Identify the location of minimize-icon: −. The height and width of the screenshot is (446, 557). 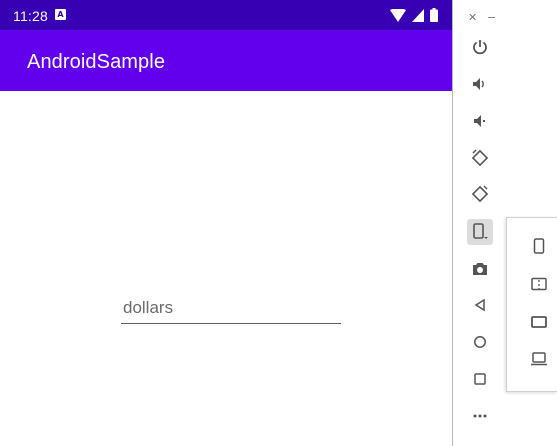
(491, 17).